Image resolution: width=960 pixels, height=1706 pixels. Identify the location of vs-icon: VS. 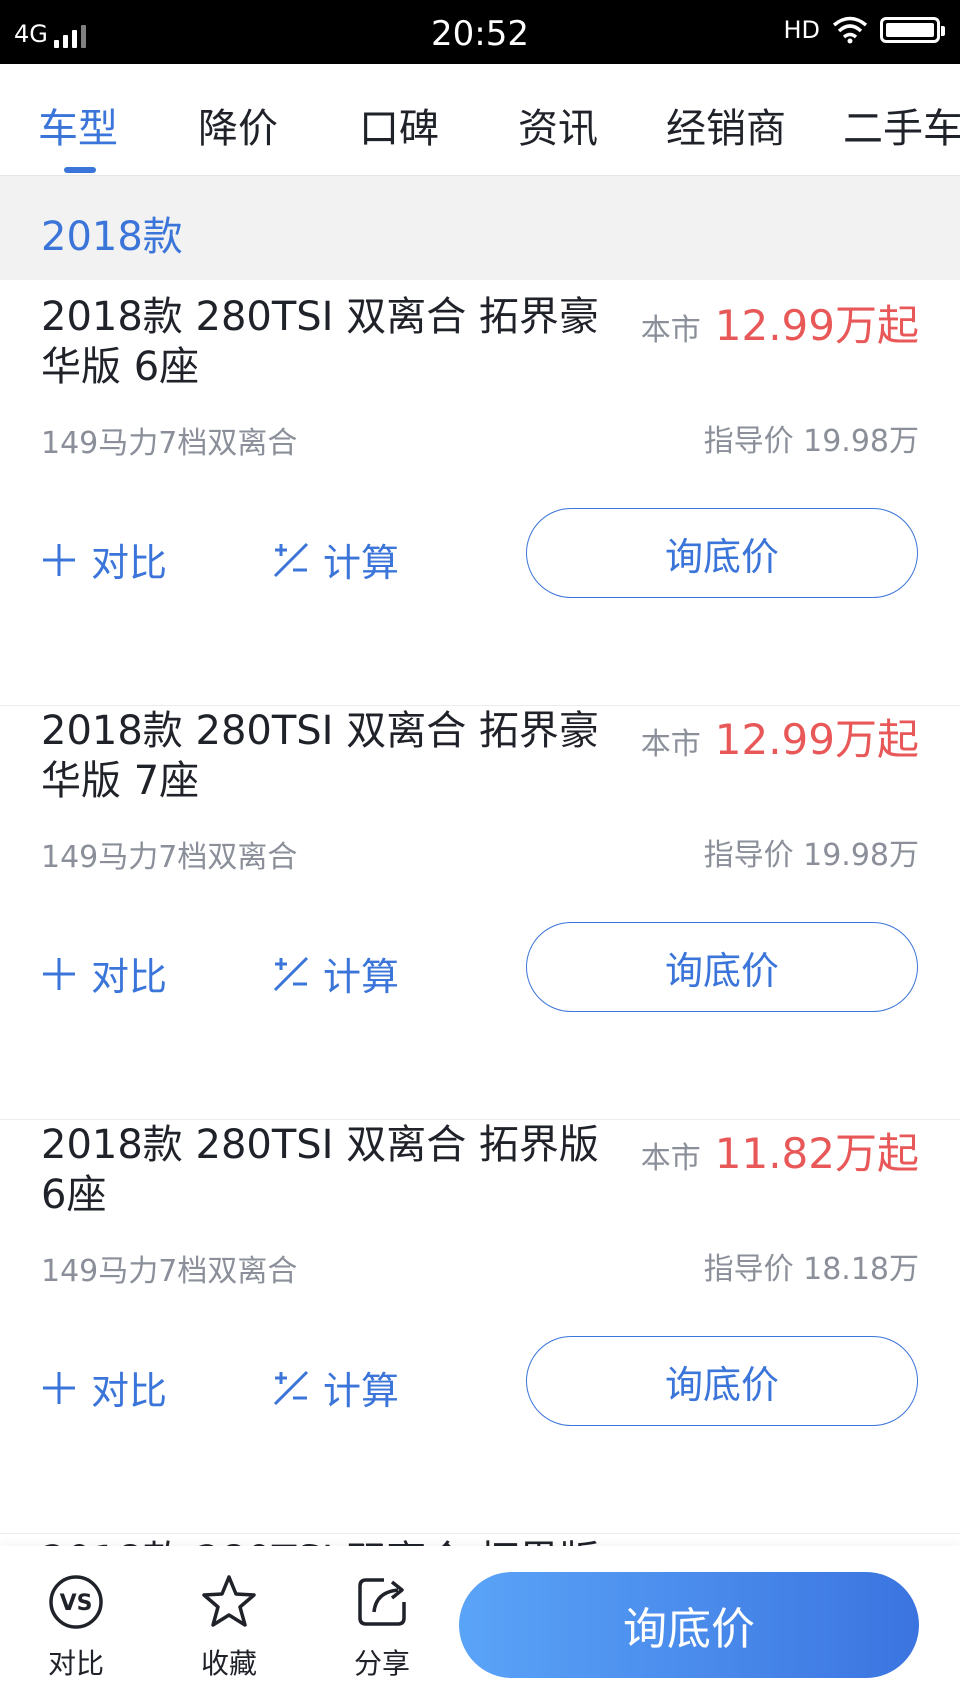
(76, 1602).